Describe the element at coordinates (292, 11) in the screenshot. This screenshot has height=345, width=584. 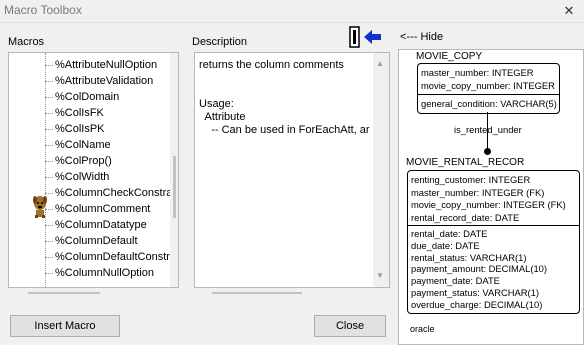
I see `title-bar: Macro Toolbox ✕` at that location.